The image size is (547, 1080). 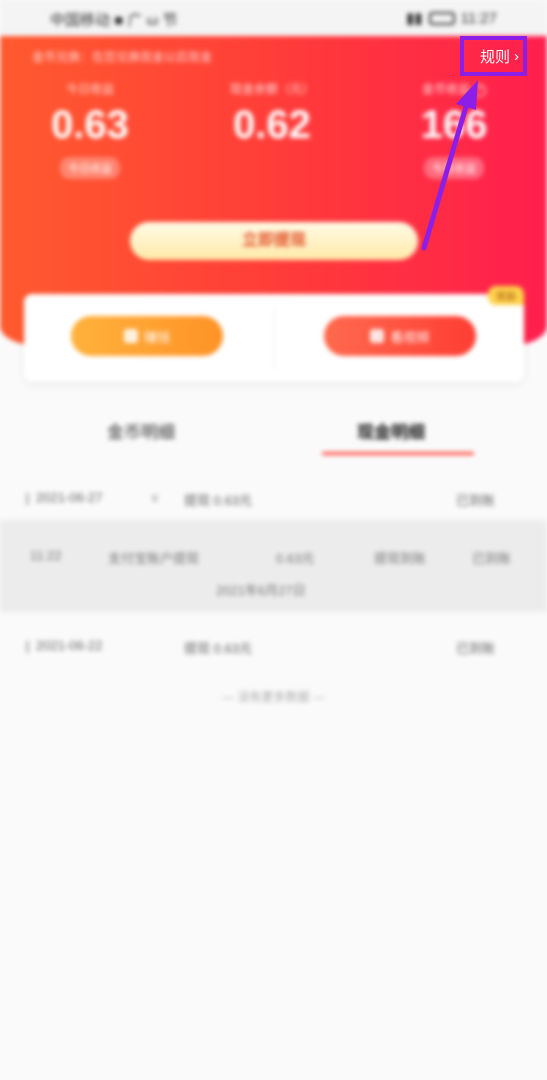 I want to click on pointer-arrow-icon, so click(x=449, y=165).